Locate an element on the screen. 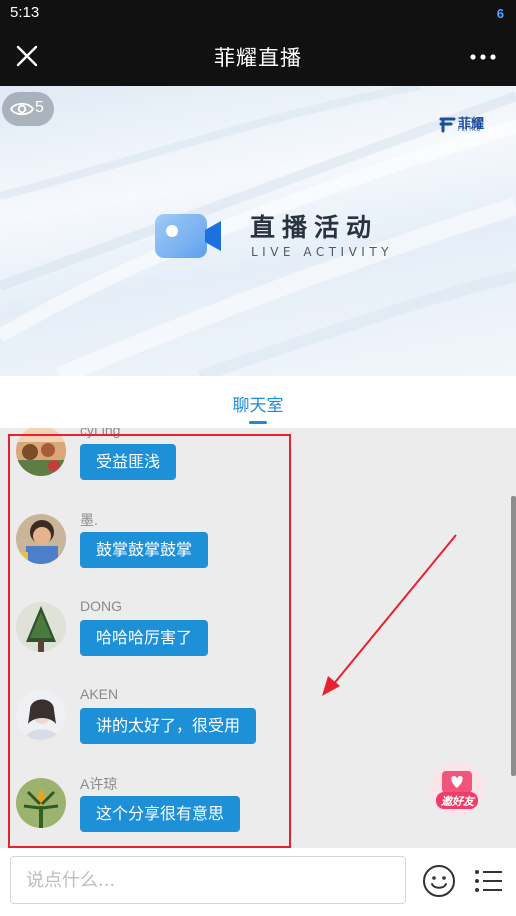 The width and height of the screenshot is (516, 916). page-title: 菲耀直播 is located at coordinates (258, 58).